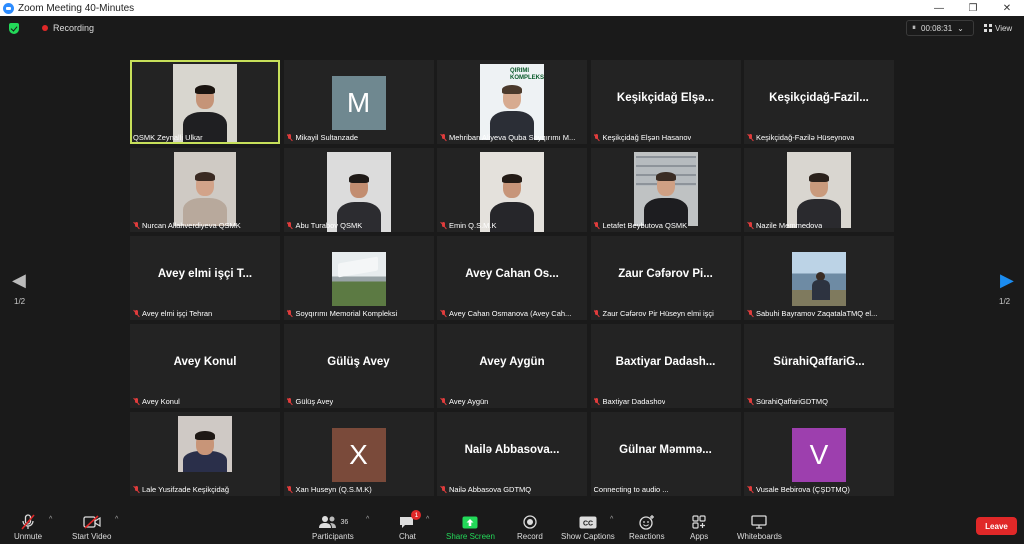  I want to click on show-captions-button: CC Show Captions, so click(588, 527).